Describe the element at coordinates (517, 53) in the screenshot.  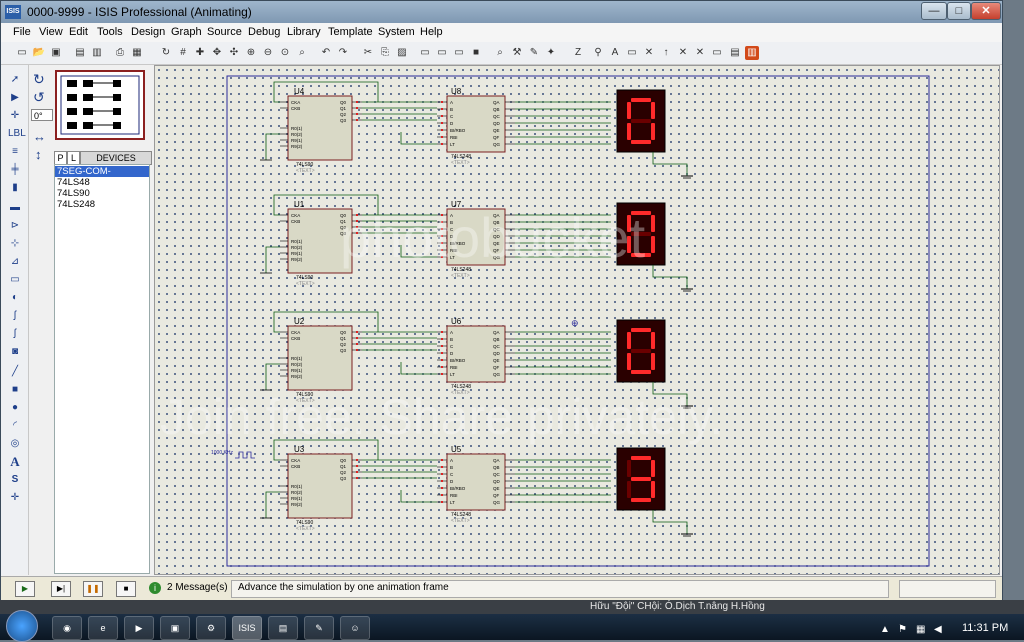
I see `make-device-icon: ⚒` at that location.